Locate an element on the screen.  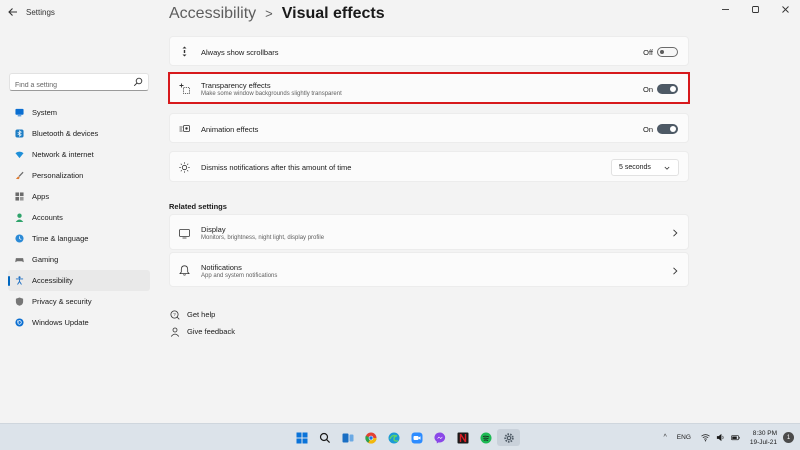
sidebar-item-bluetooth: Bluetooth & devices is located at coordinates (79, 133).